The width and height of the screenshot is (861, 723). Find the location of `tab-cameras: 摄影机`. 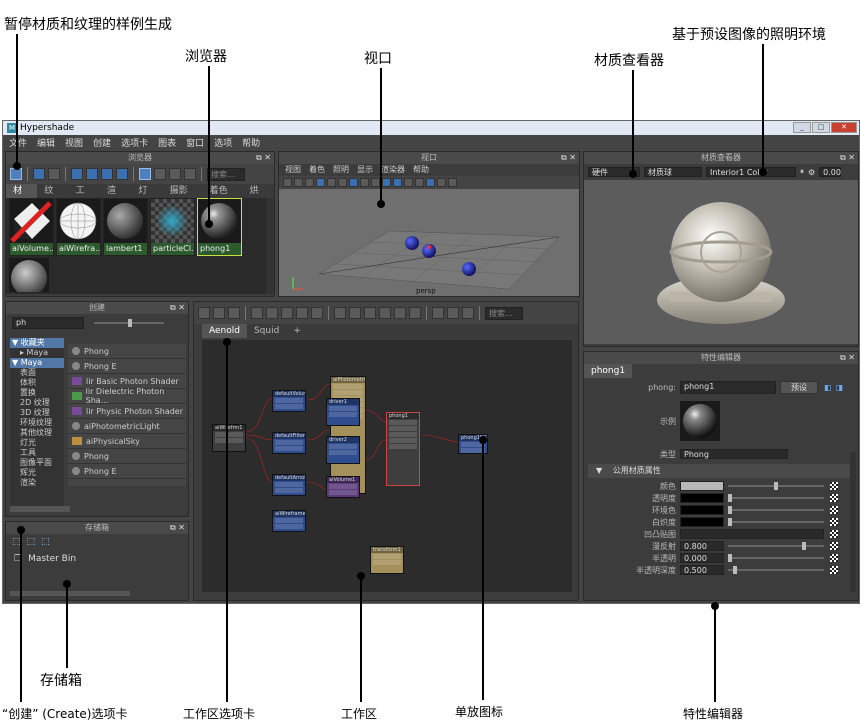

tab-cameras: 摄影机 is located at coordinates (183, 197).